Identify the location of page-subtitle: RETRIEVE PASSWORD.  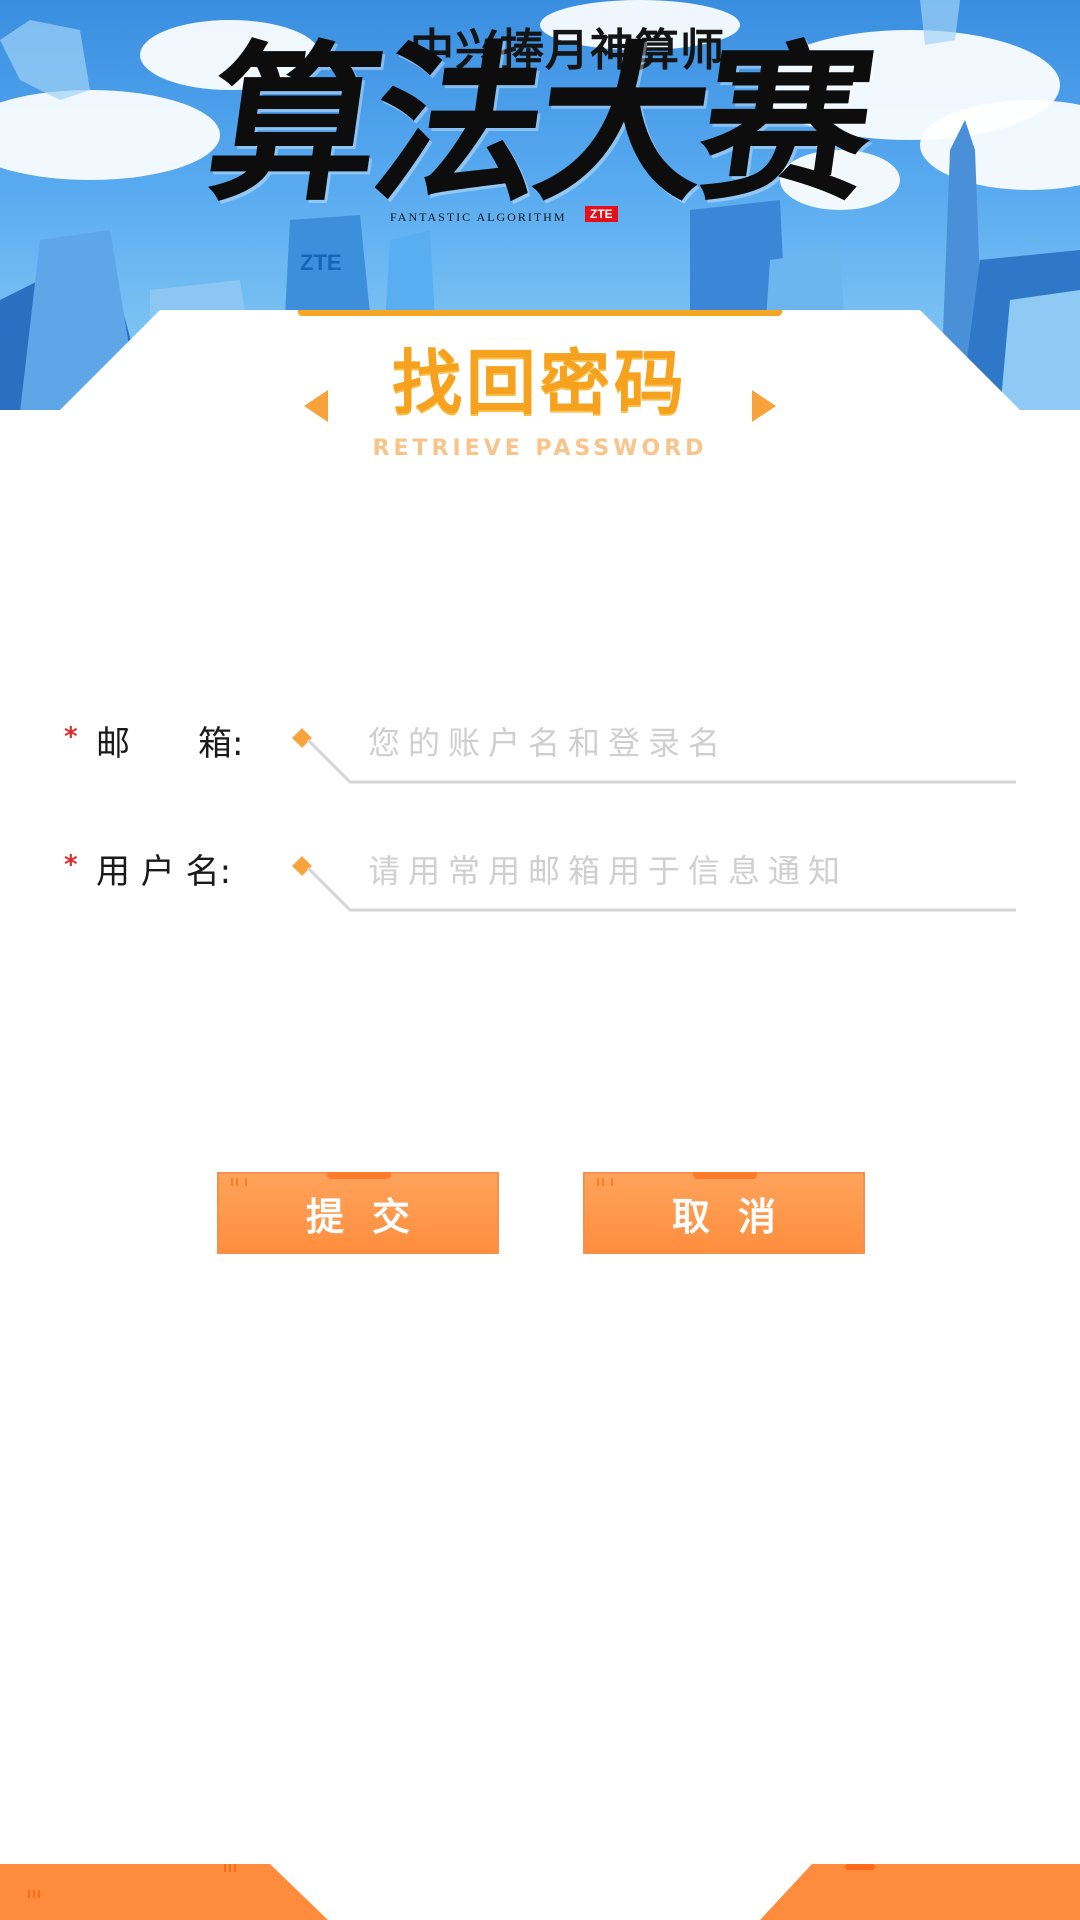
(540, 448).